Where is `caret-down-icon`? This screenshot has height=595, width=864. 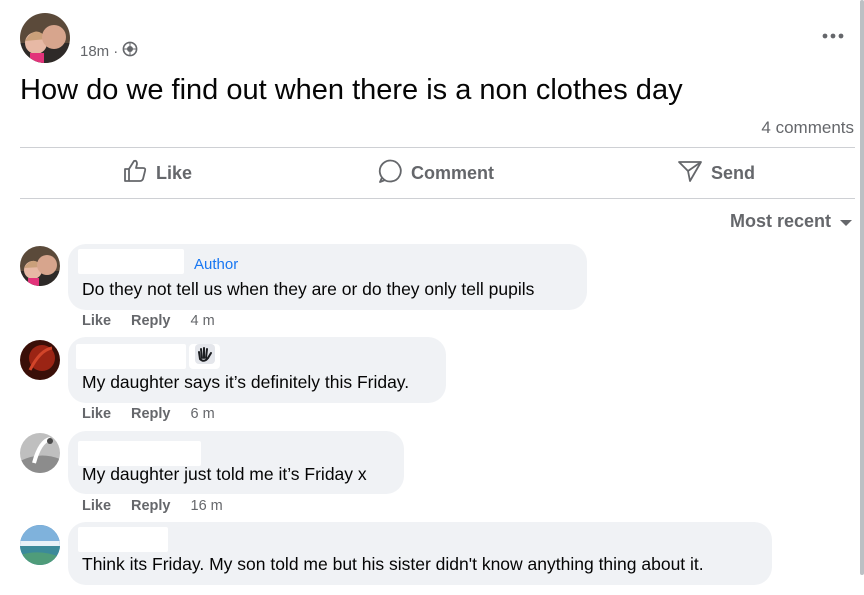
caret-down-icon is located at coordinates (846, 221).